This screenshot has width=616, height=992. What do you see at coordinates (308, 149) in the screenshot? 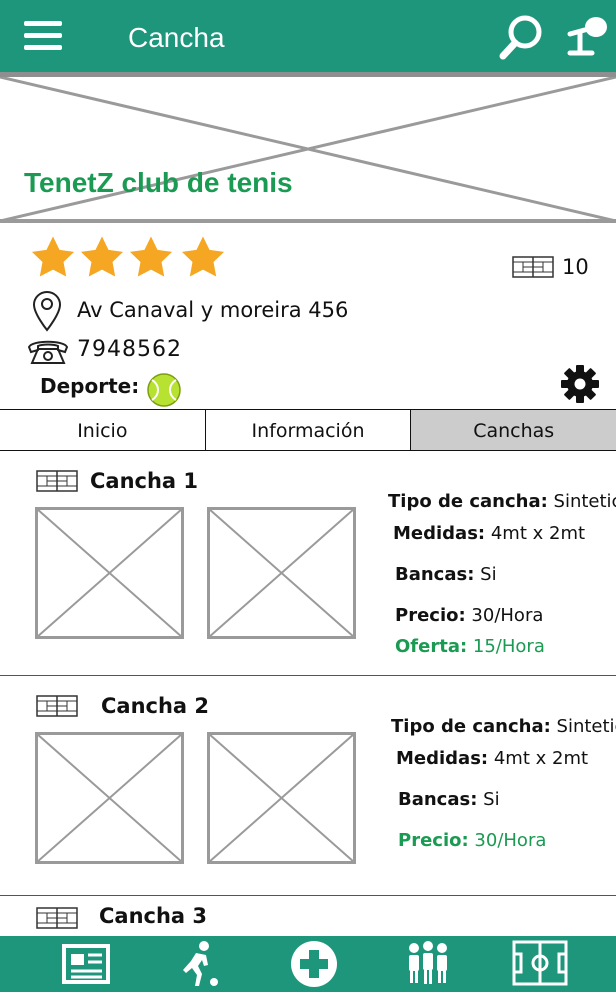
I see `banner-image-placeholder` at bounding box center [308, 149].